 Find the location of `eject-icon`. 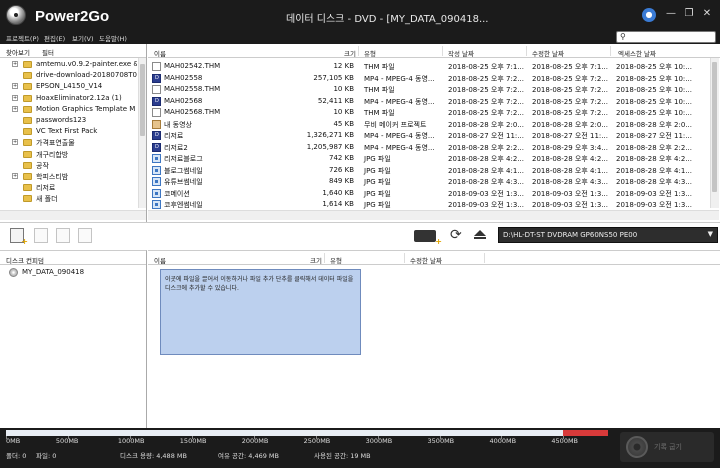

eject-icon is located at coordinates (480, 233).